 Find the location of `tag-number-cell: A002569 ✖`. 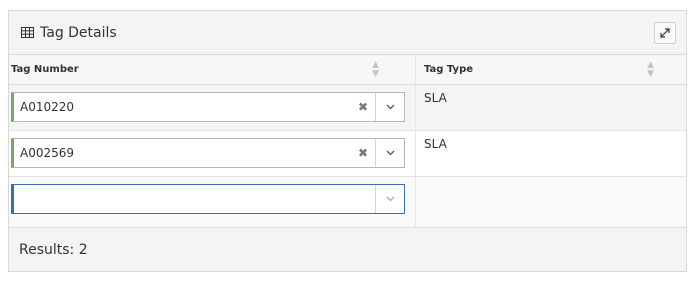

tag-number-cell: A002569 ✖ is located at coordinates (212, 153).